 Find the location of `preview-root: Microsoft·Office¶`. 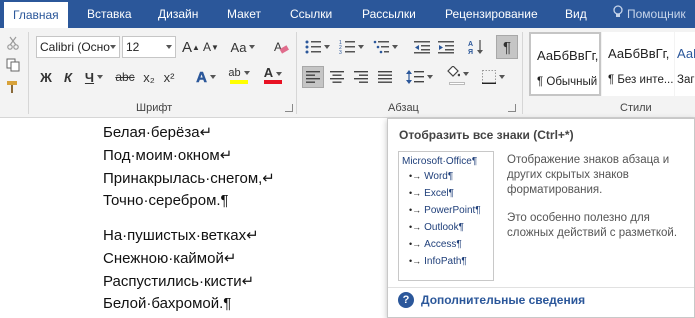

preview-root: Microsoft·Office¶ is located at coordinates (440, 161).